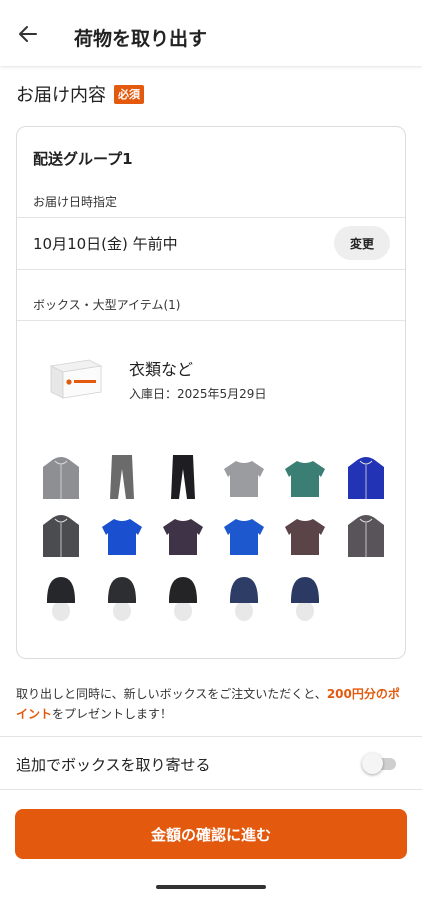  I want to click on storage-box-icon, so click(76, 379).